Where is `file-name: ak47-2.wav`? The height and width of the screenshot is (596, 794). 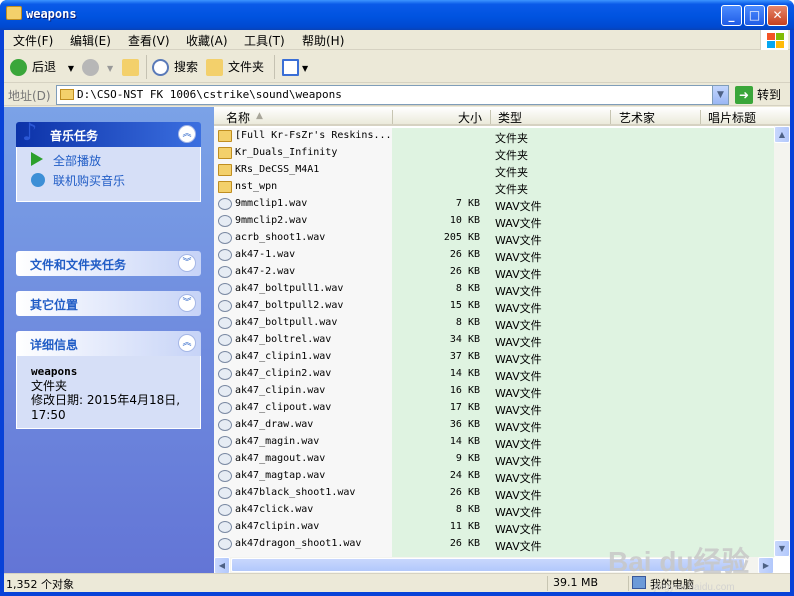 file-name: ak47-2.wav is located at coordinates (265, 271).